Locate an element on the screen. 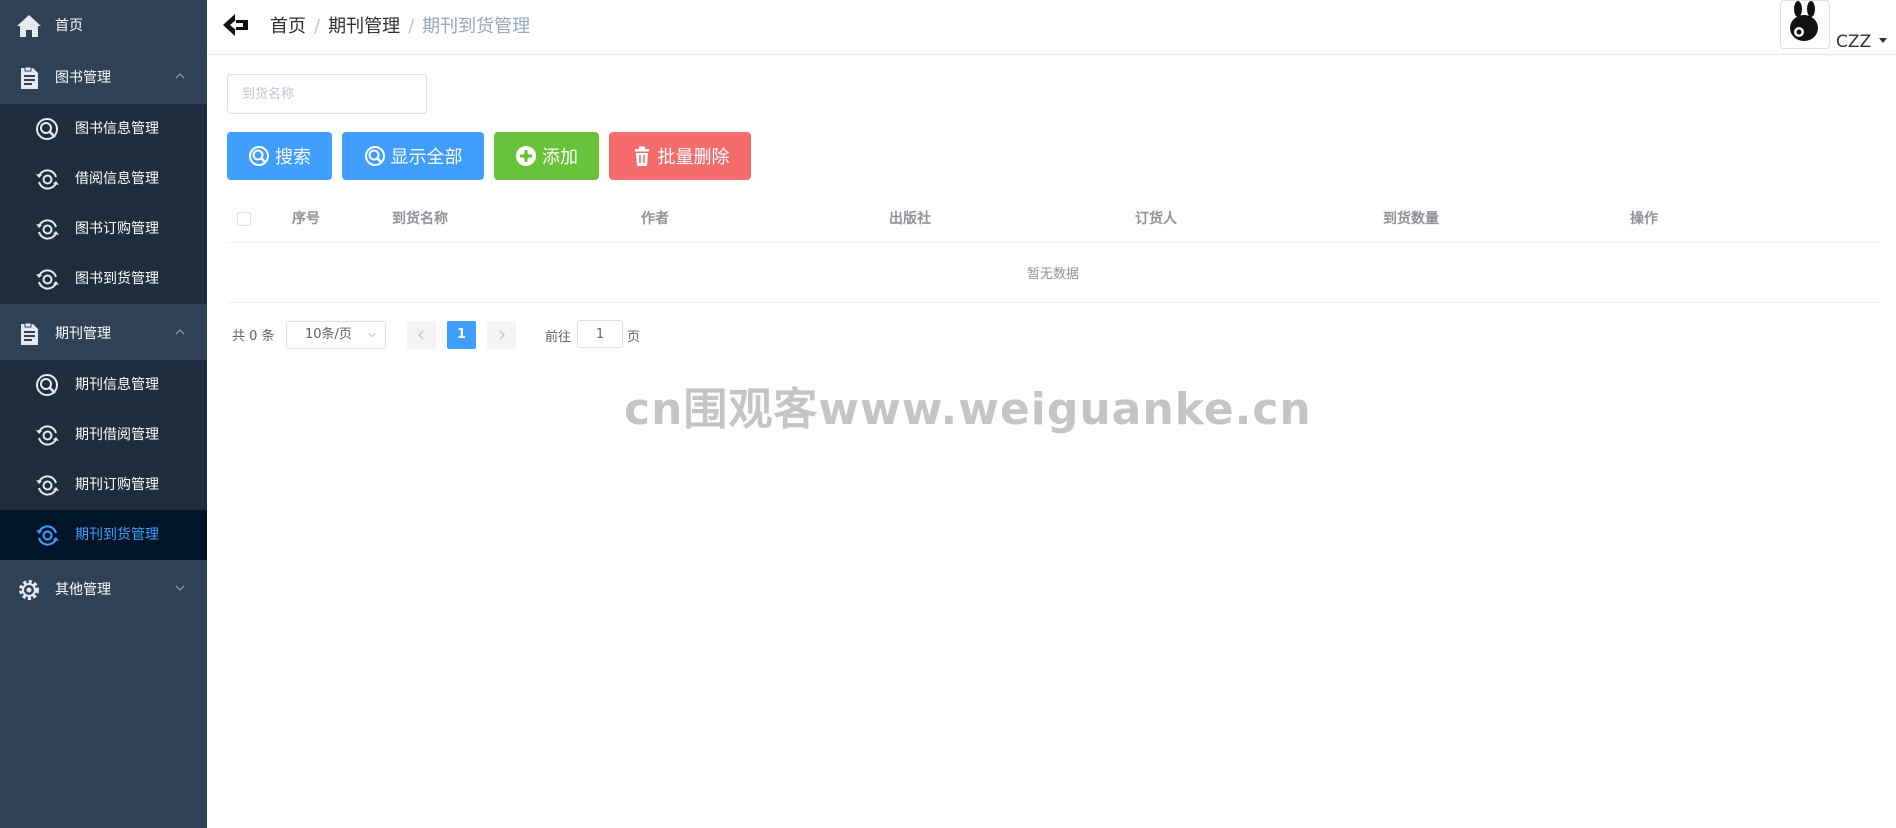 This screenshot has height=828, width=1896. breadcrumb-current: 期刊到货管理 is located at coordinates (476, 26).